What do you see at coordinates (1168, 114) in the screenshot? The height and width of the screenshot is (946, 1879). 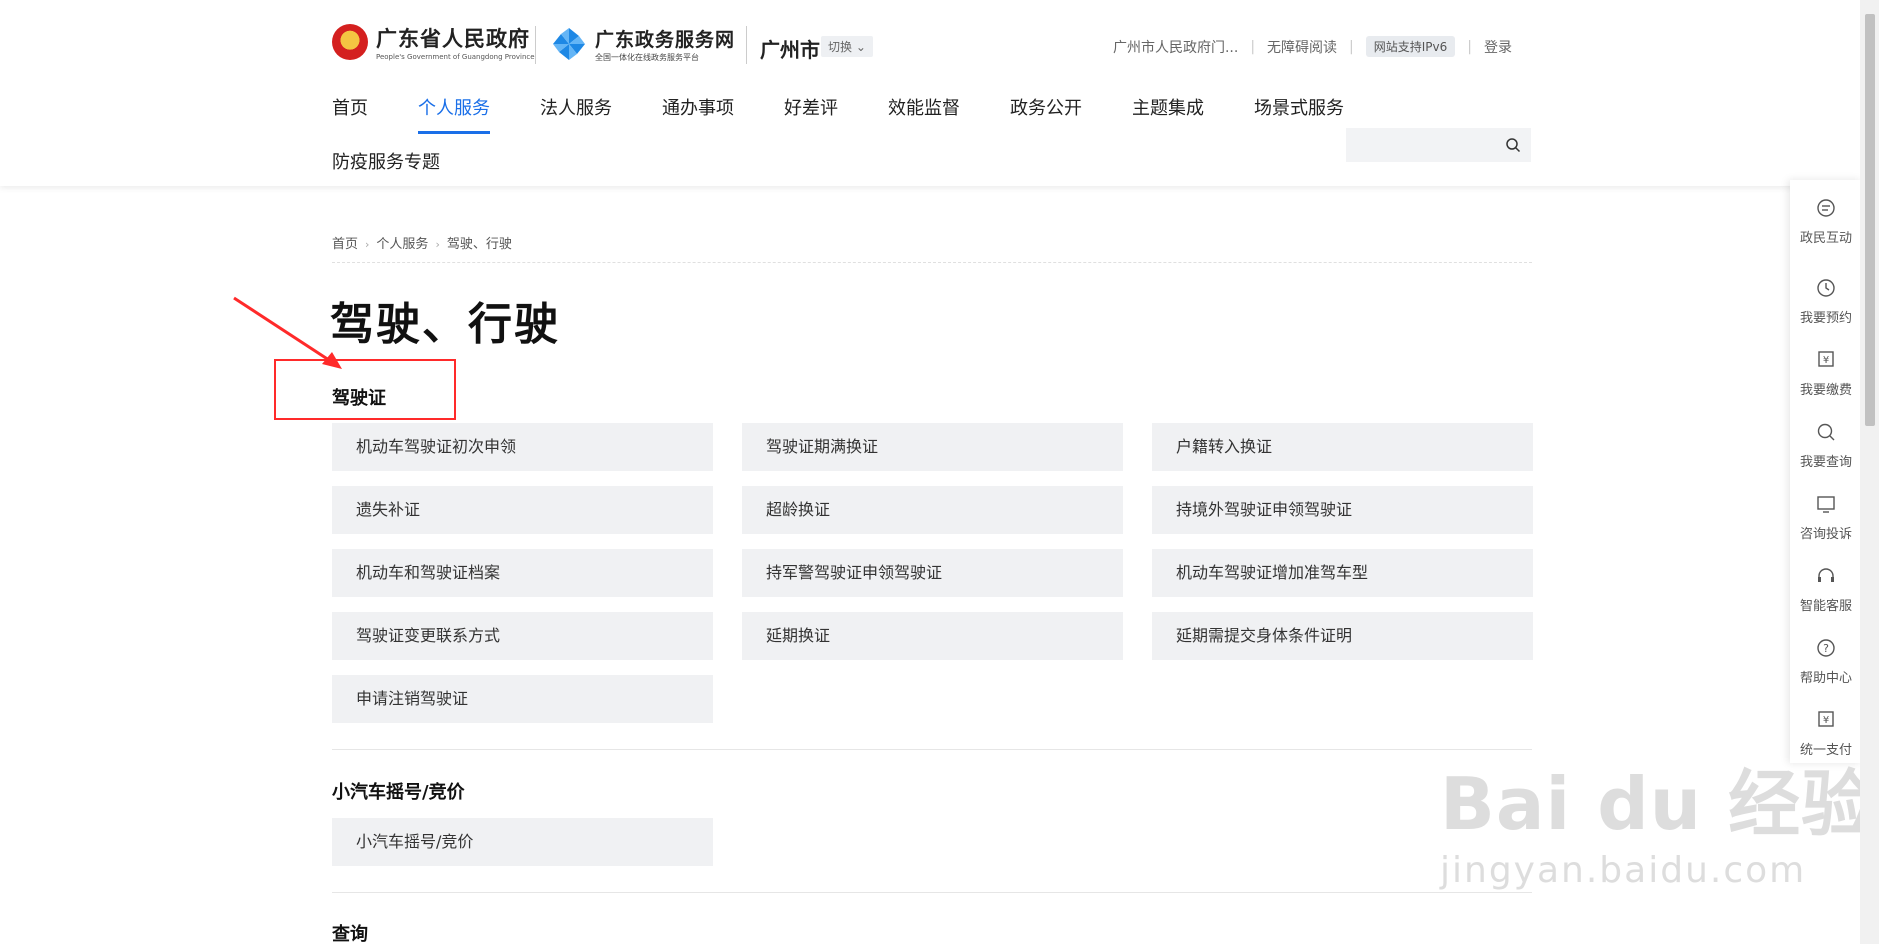 I see `nav-themes: 主题集成` at bounding box center [1168, 114].